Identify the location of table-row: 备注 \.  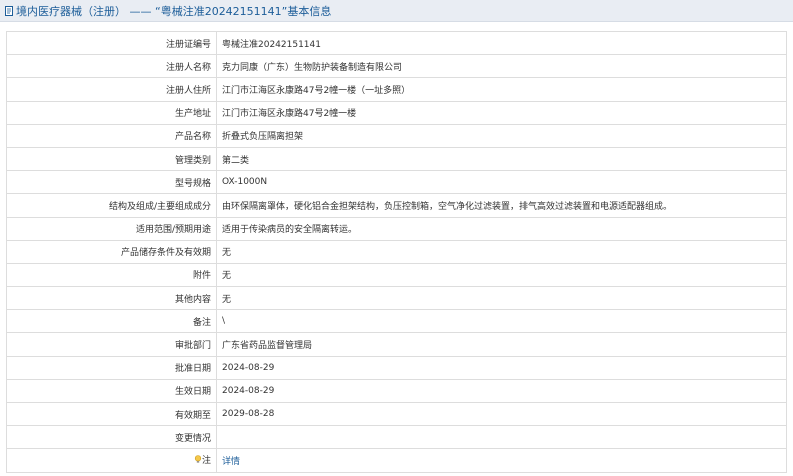
(396, 321).